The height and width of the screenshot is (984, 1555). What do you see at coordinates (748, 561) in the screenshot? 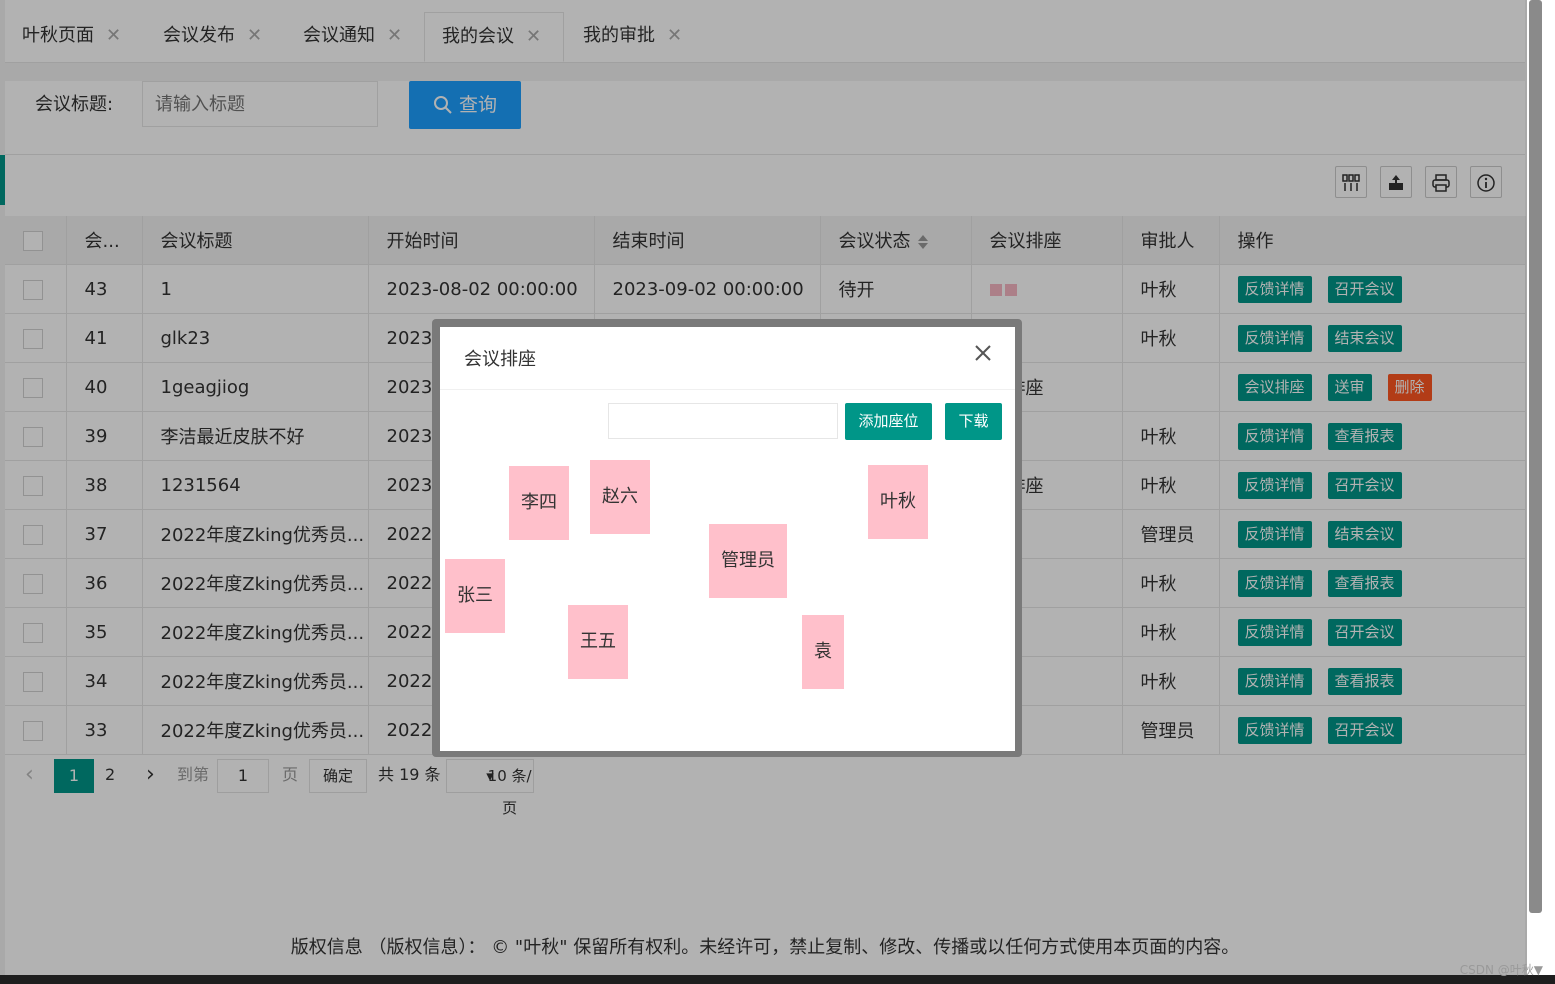
I see `seat-tile: 管理员` at bounding box center [748, 561].